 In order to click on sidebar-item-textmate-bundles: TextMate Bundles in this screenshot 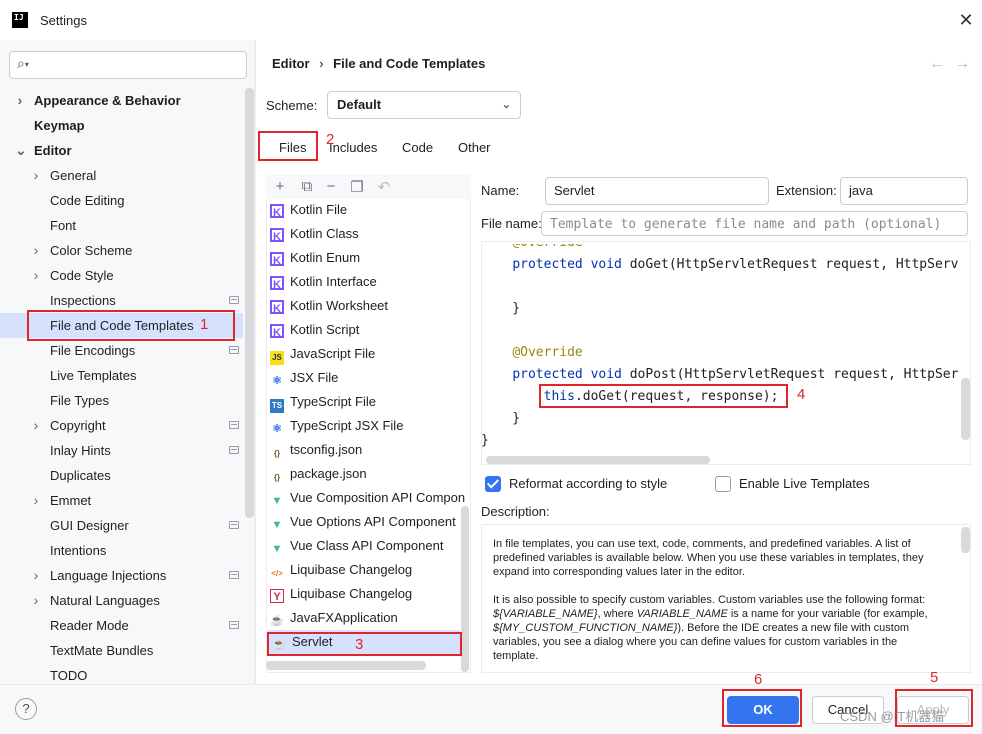, I will do `click(121, 650)`.